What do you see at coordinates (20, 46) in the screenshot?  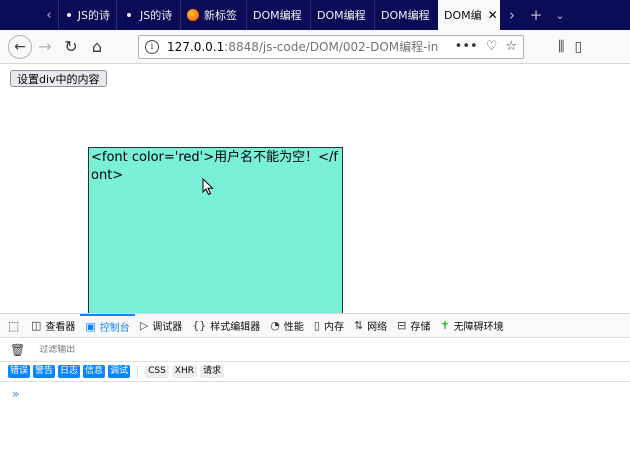 I see `back-arrow-icon: ←` at bounding box center [20, 46].